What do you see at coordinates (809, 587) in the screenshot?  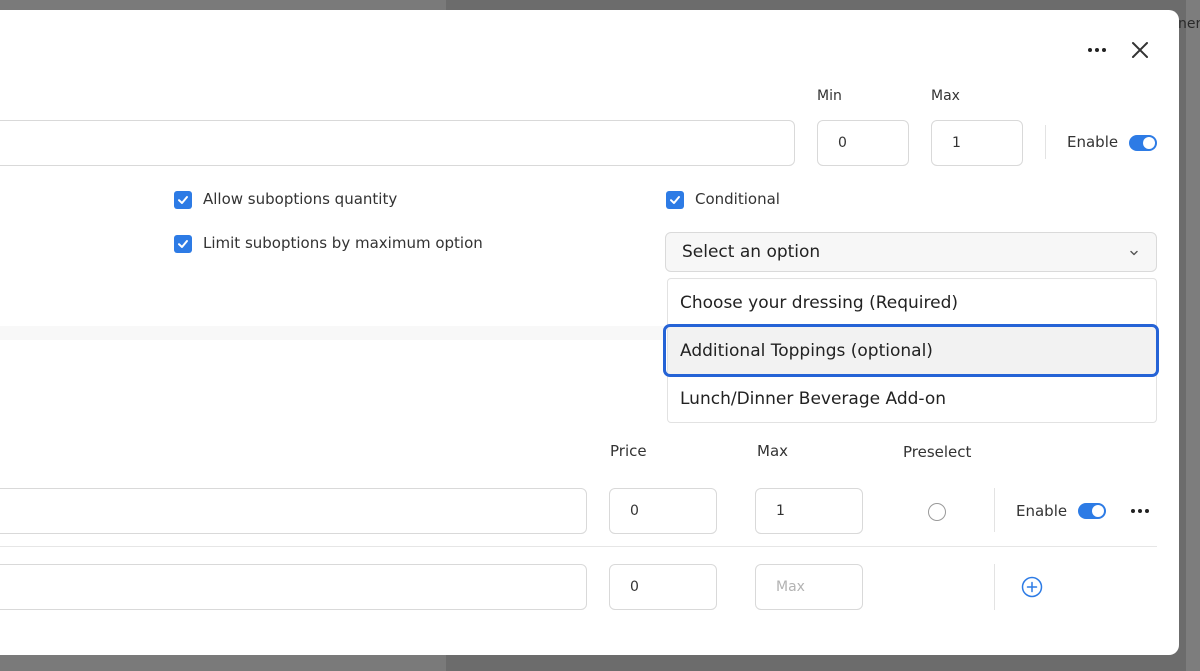 I see `new-max-input` at bounding box center [809, 587].